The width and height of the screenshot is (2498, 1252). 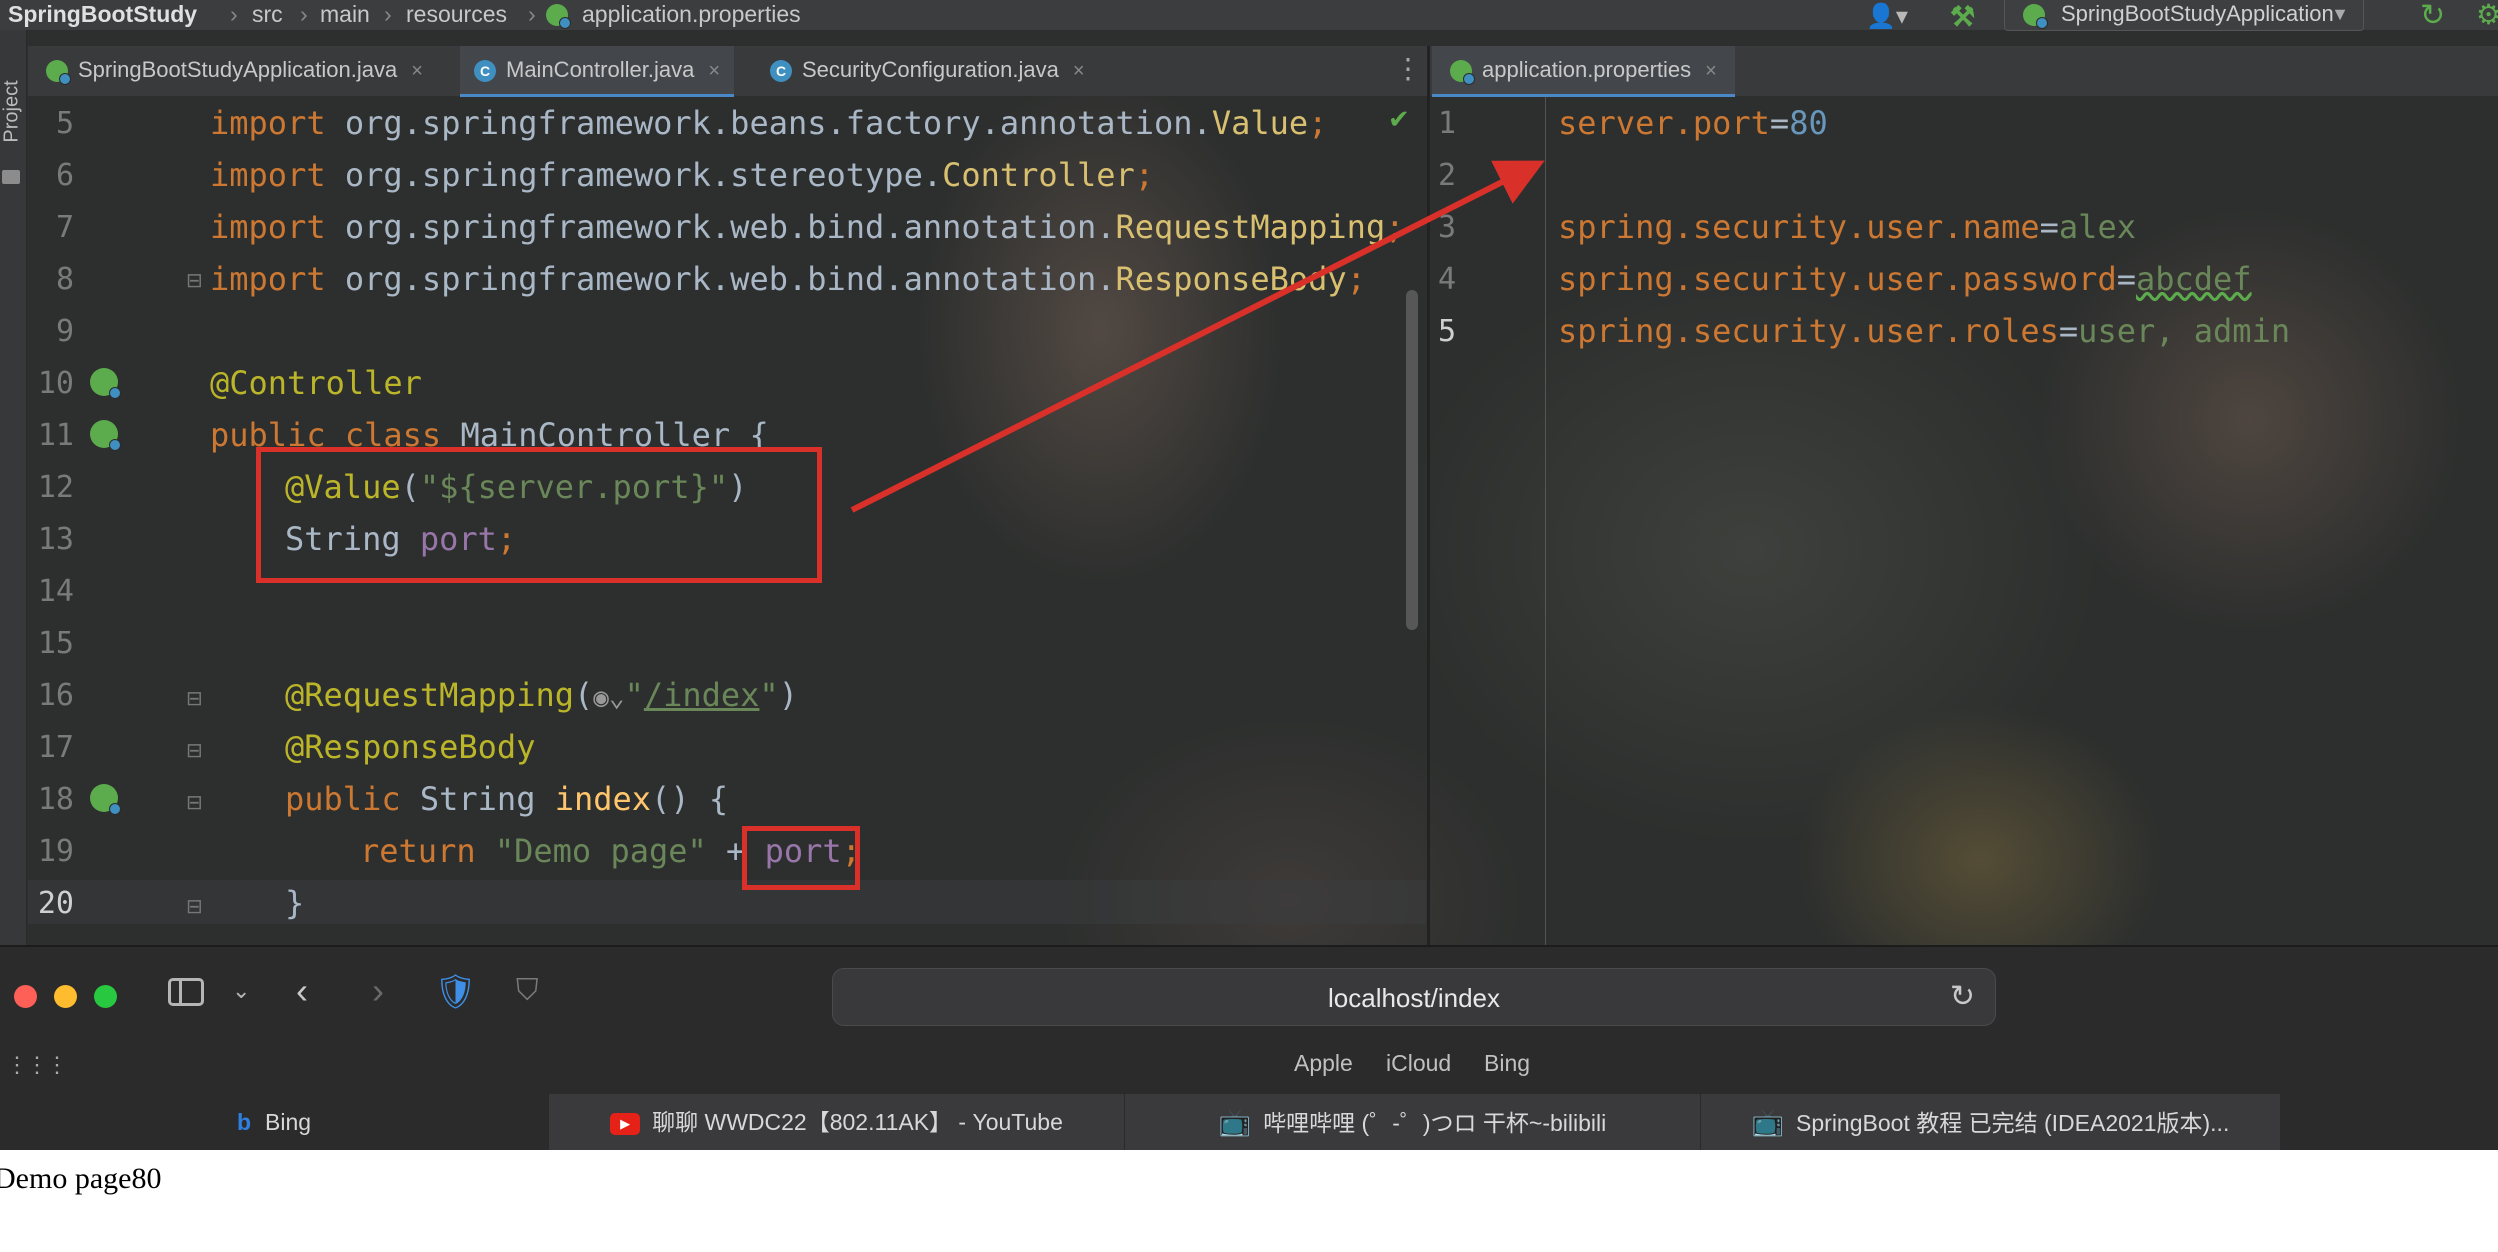 What do you see at coordinates (1435, 1123) in the screenshot?
I see `tab-title: 哔哩哔哩 (゜-゜)つロ 干杯~-bilibili` at bounding box center [1435, 1123].